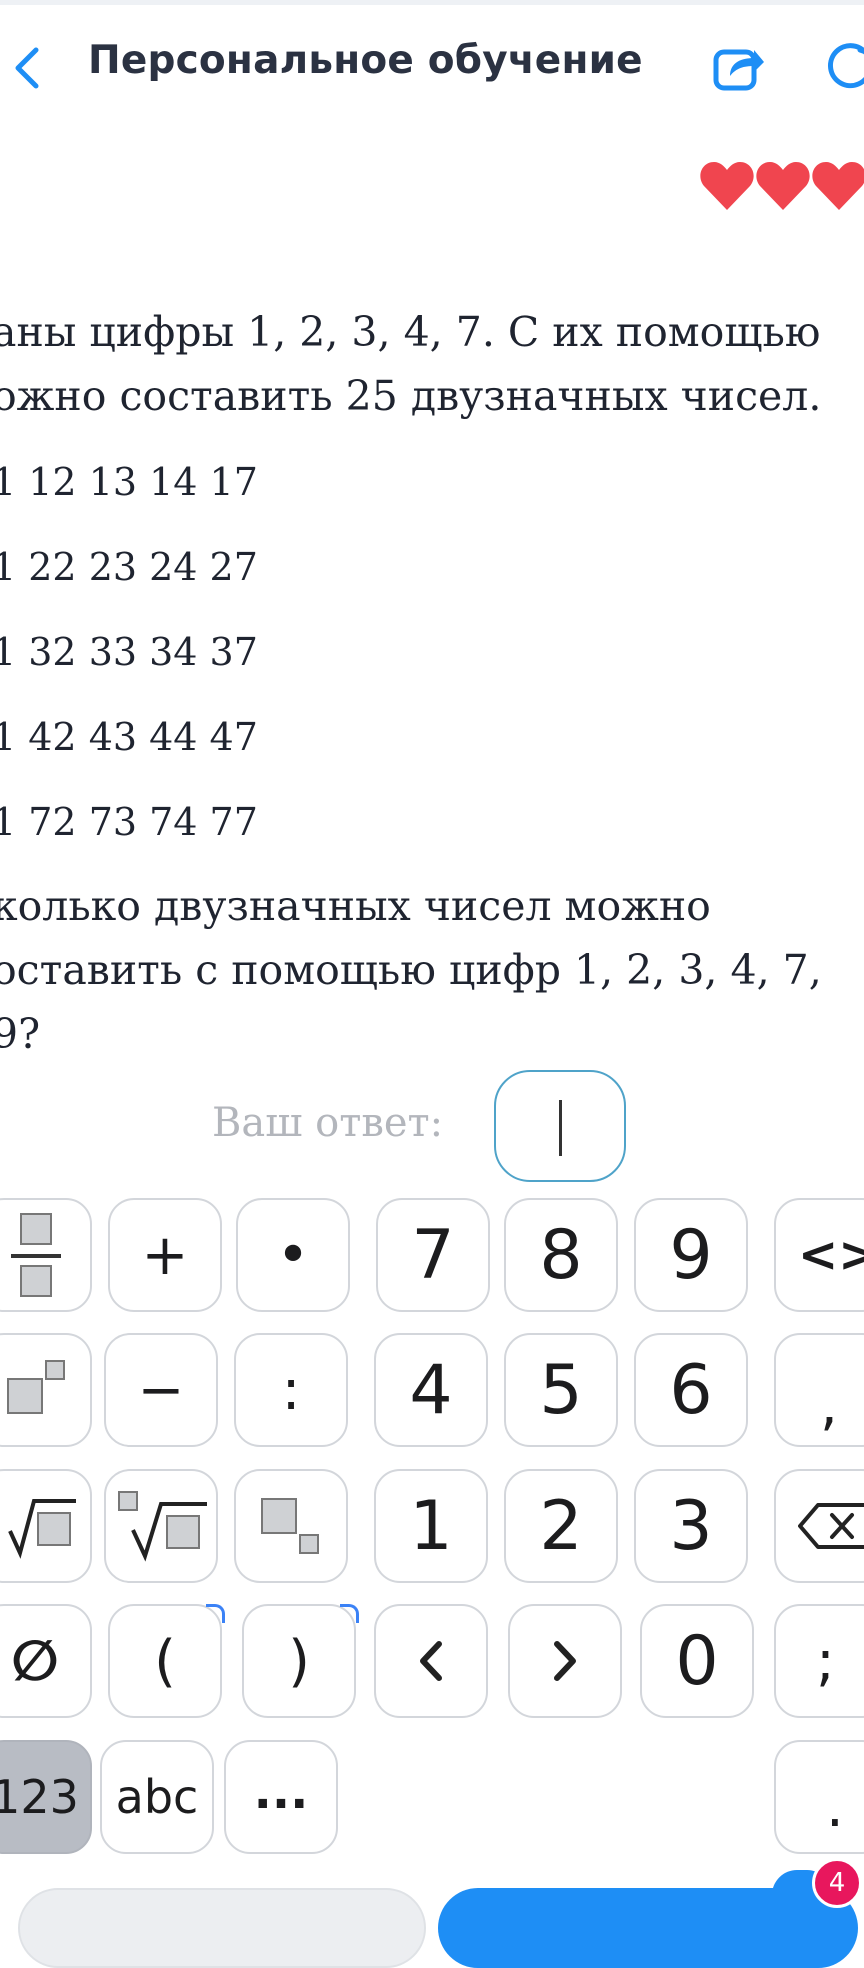 The height and width of the screenshot is (1968, 864). I want to click on nth-root-key, so click(161, 1526).